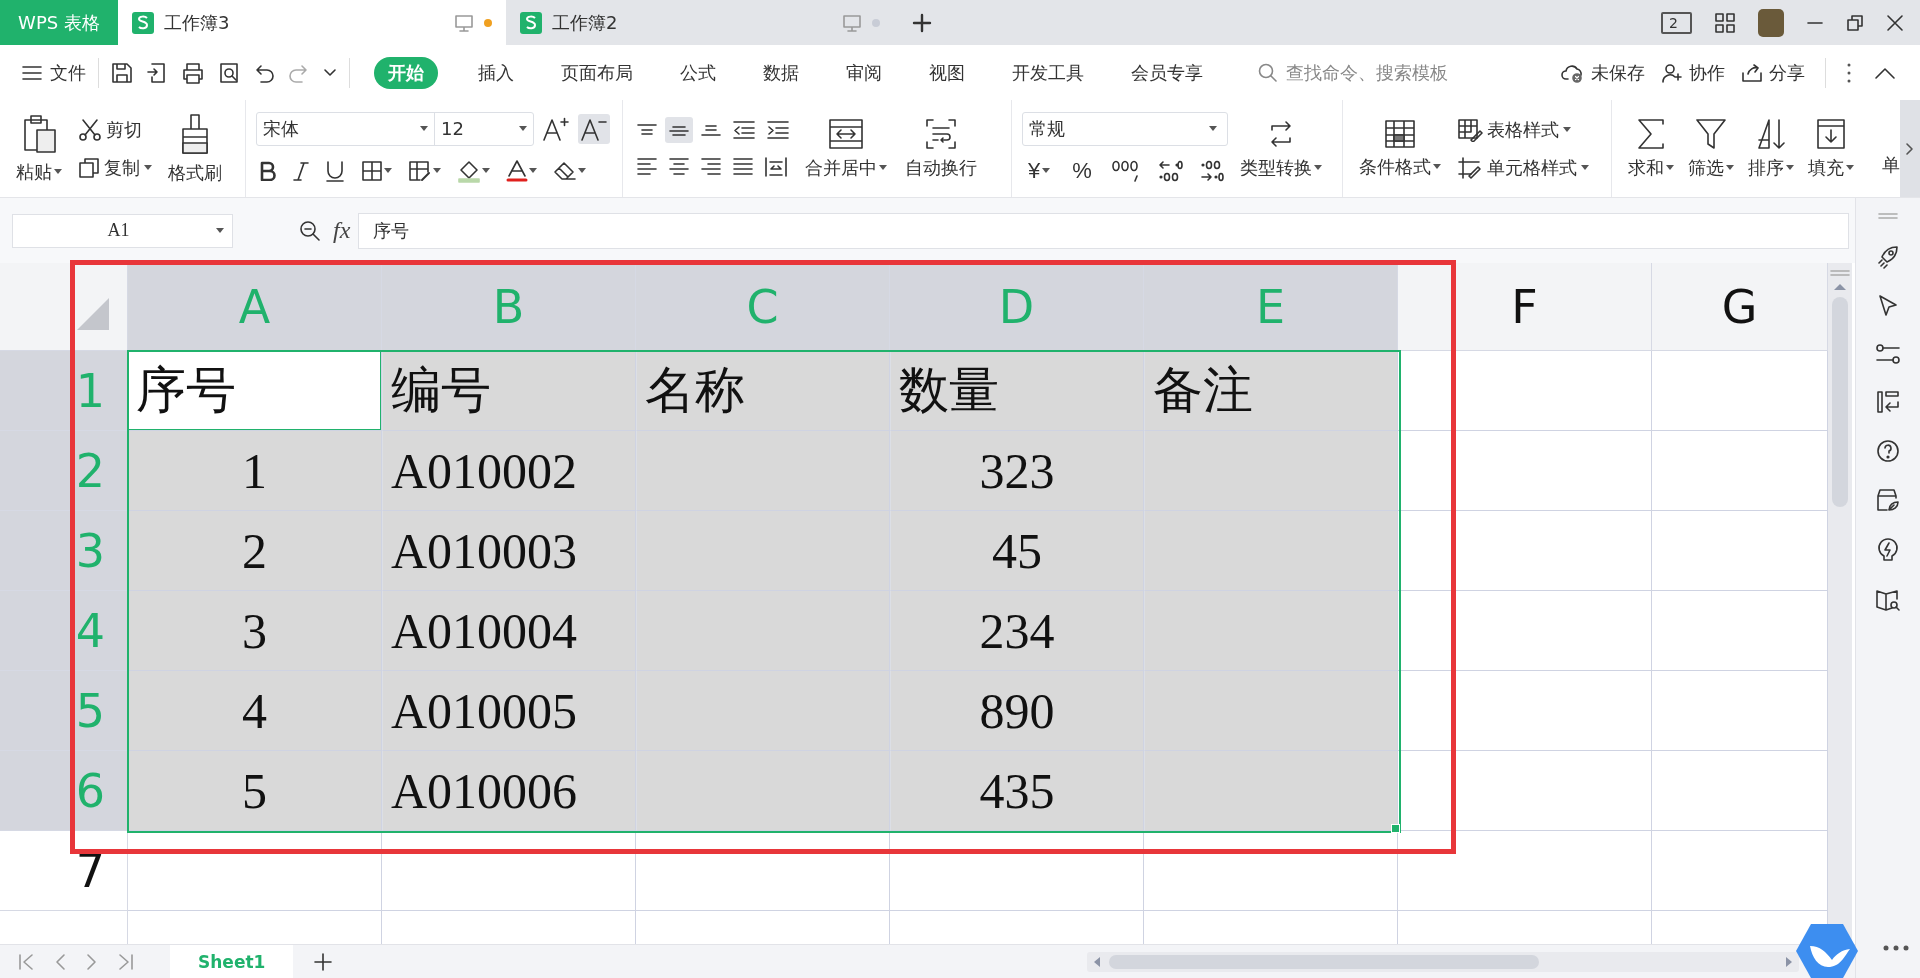 This screenshot has height=978, width=1920. Describe the element at coordinates (255, 551) in the screenshot. I see `table-cell: 2` at that location.